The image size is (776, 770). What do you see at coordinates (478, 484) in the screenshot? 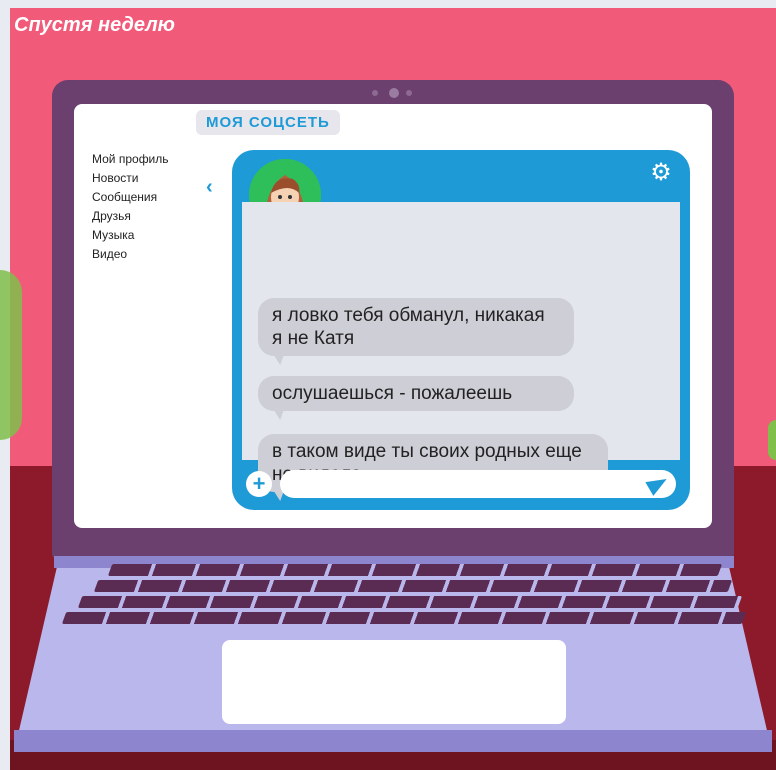
I see `message-input` at bounding box center [478, 484].